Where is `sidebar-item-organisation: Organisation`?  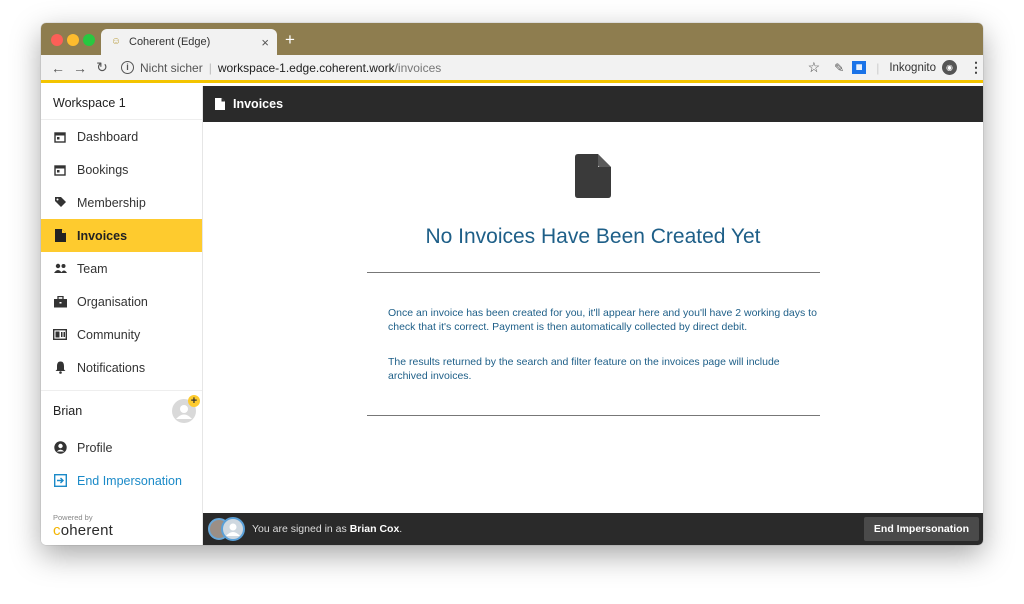 sidebar-item-organisation: Organisation is located at coordinates (121, 301).